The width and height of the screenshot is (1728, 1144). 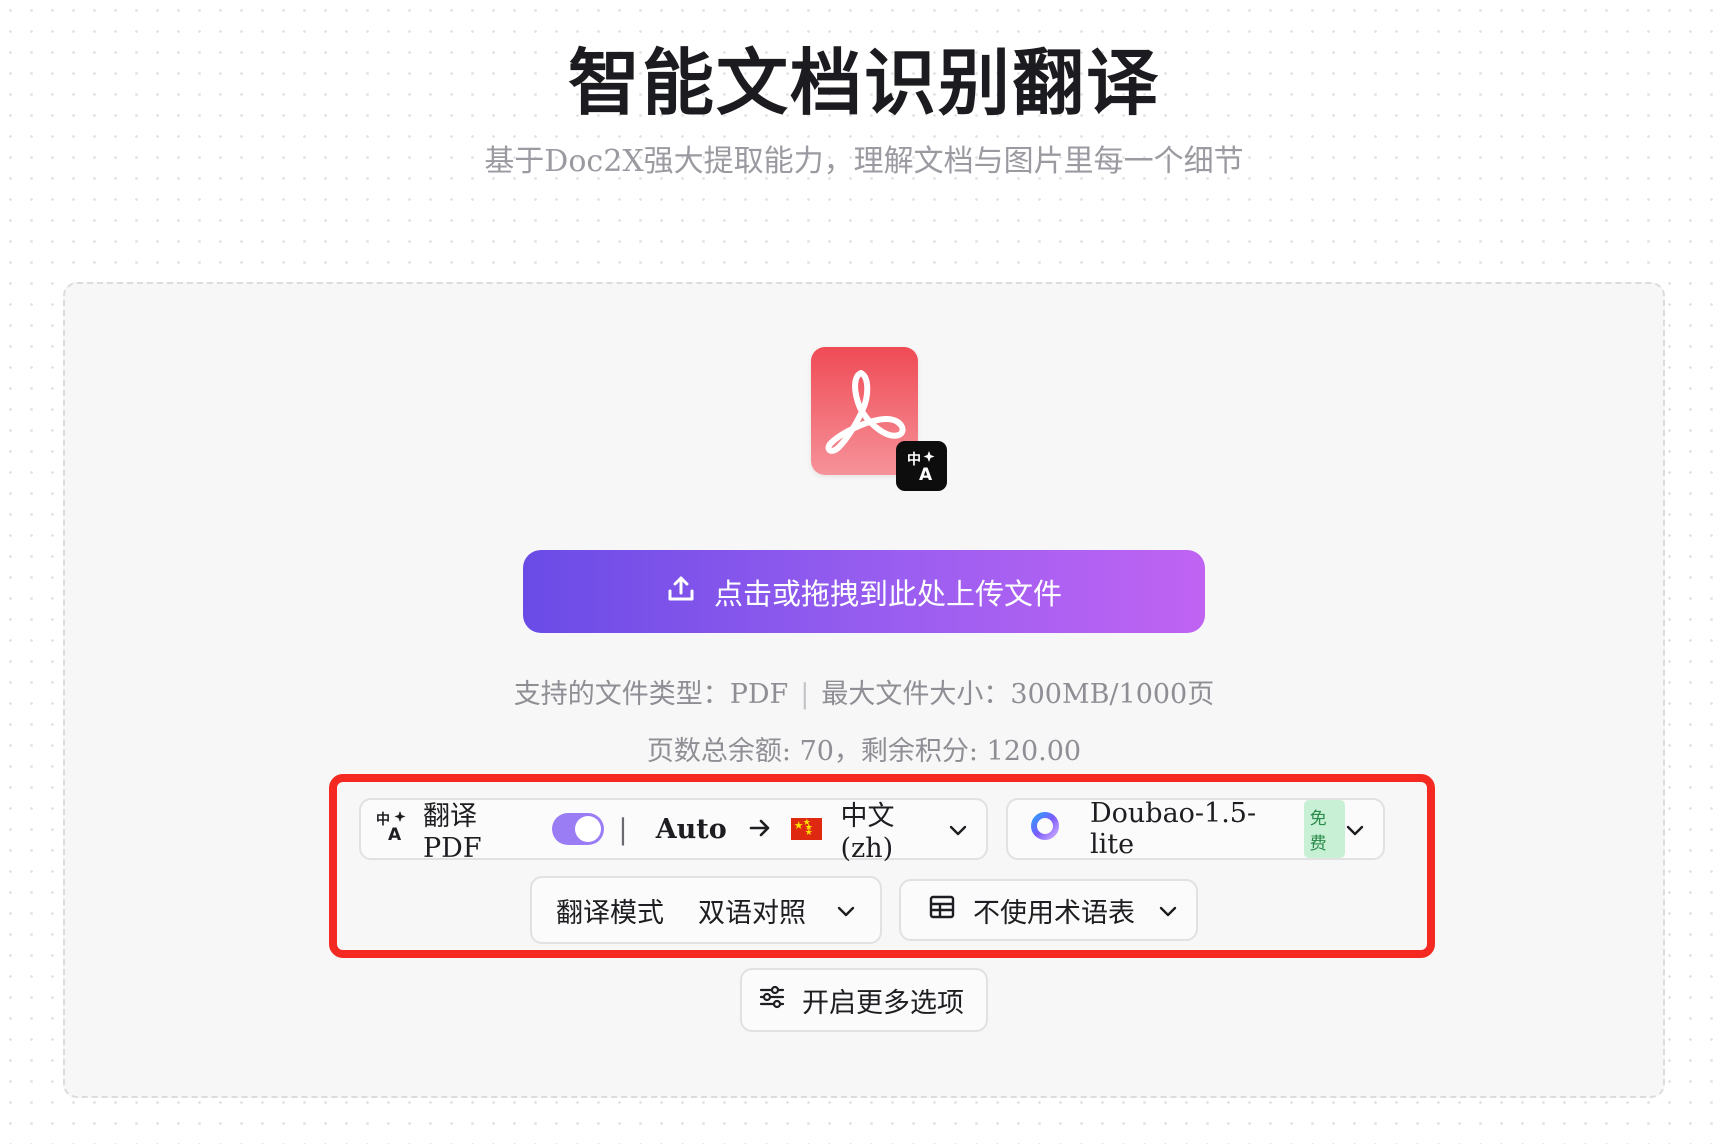 I want to click on mode-value: 双语对照, so click(x=752, y=913).